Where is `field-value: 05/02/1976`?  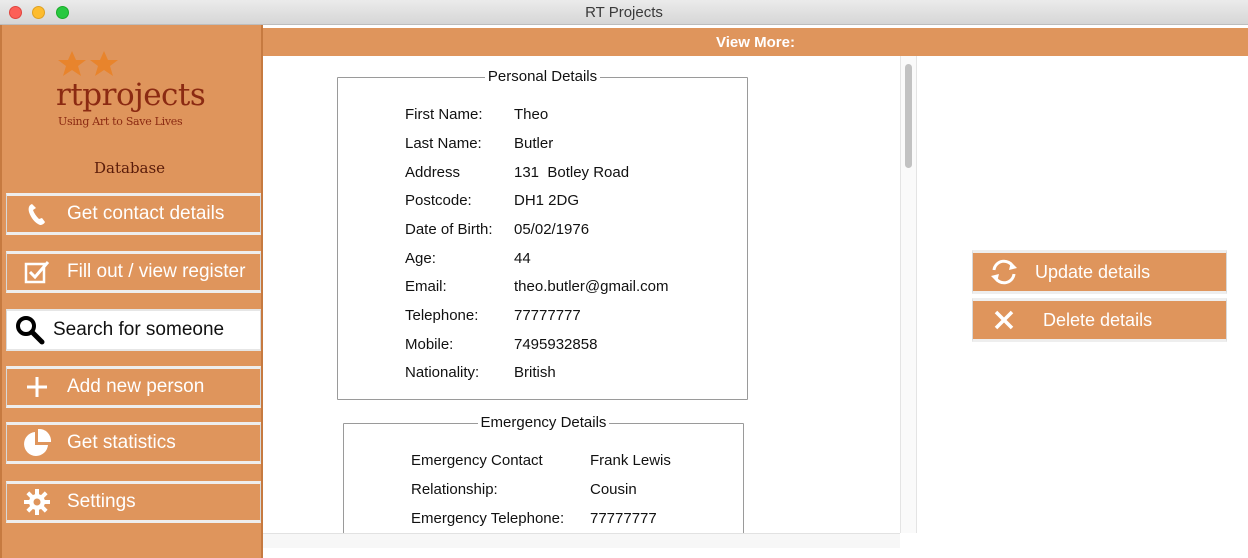
field-value: 05/02/1976 is located at coordinates (552, 229).